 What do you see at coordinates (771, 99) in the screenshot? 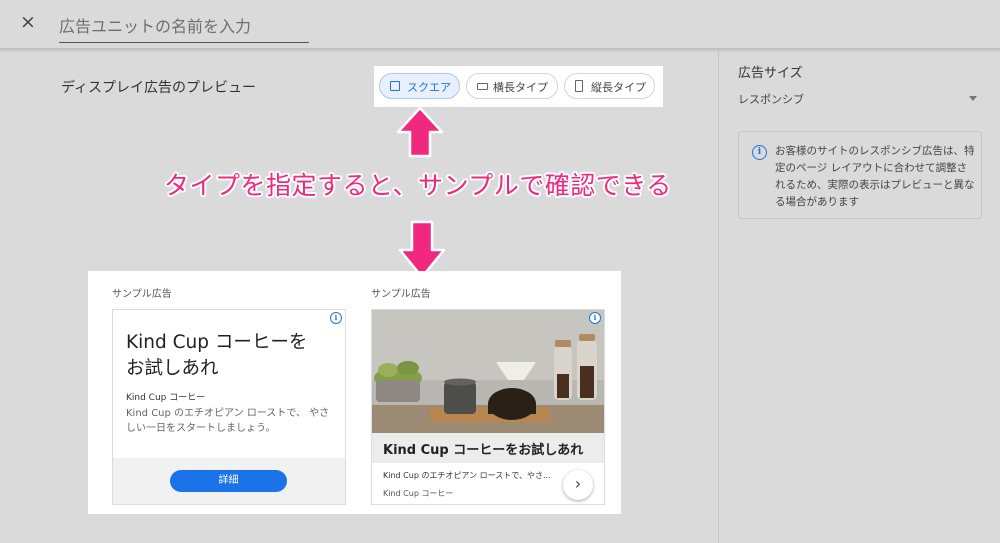
I see `ad-size-value: レスポンシブ` at bounding box center [771, 99].